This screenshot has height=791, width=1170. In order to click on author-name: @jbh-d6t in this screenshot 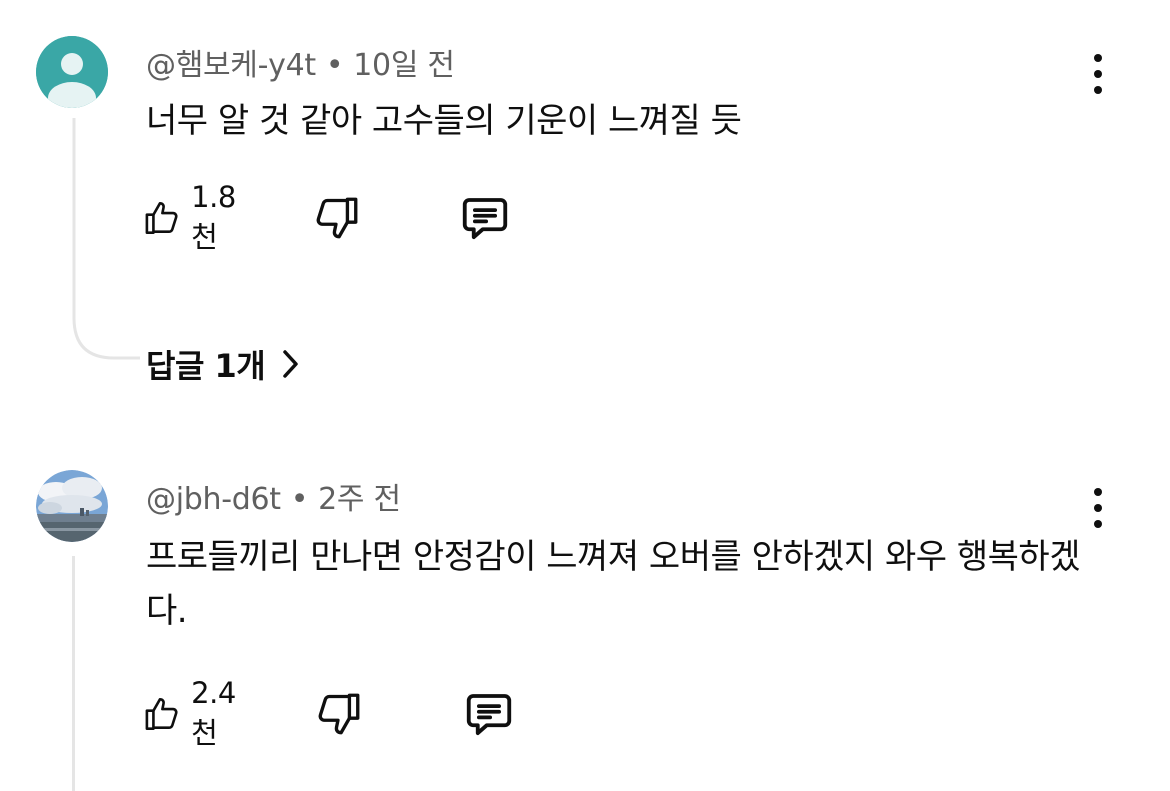, I will do `click(213, 499)`.